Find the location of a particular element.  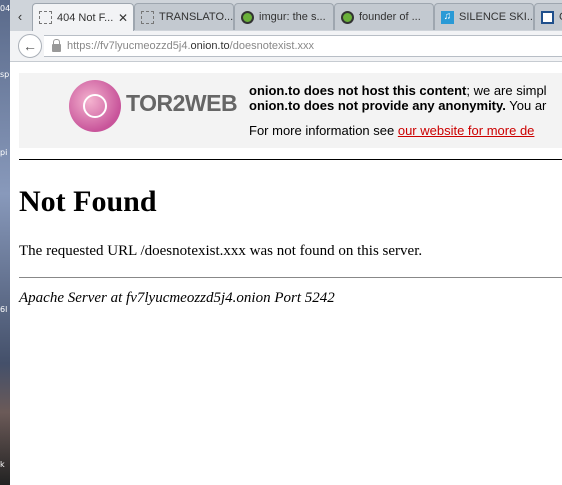

banner-line-3-text: For more information see is located at coordinates (323, 130).